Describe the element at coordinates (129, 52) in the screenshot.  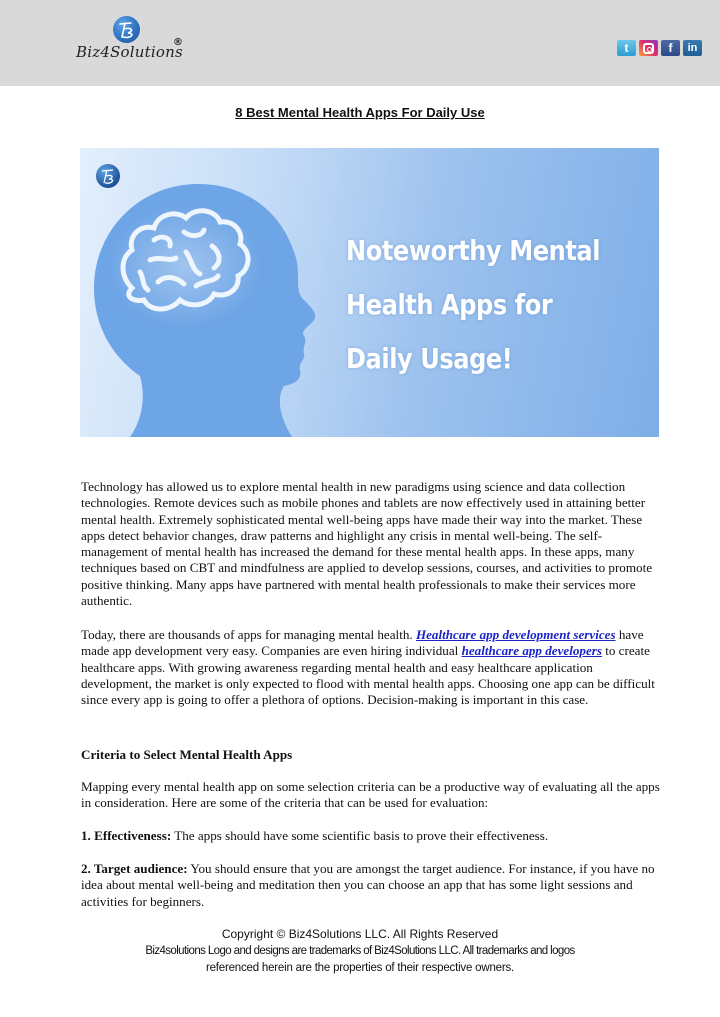
I see `brand-name: Biz4Solutions` at that location.